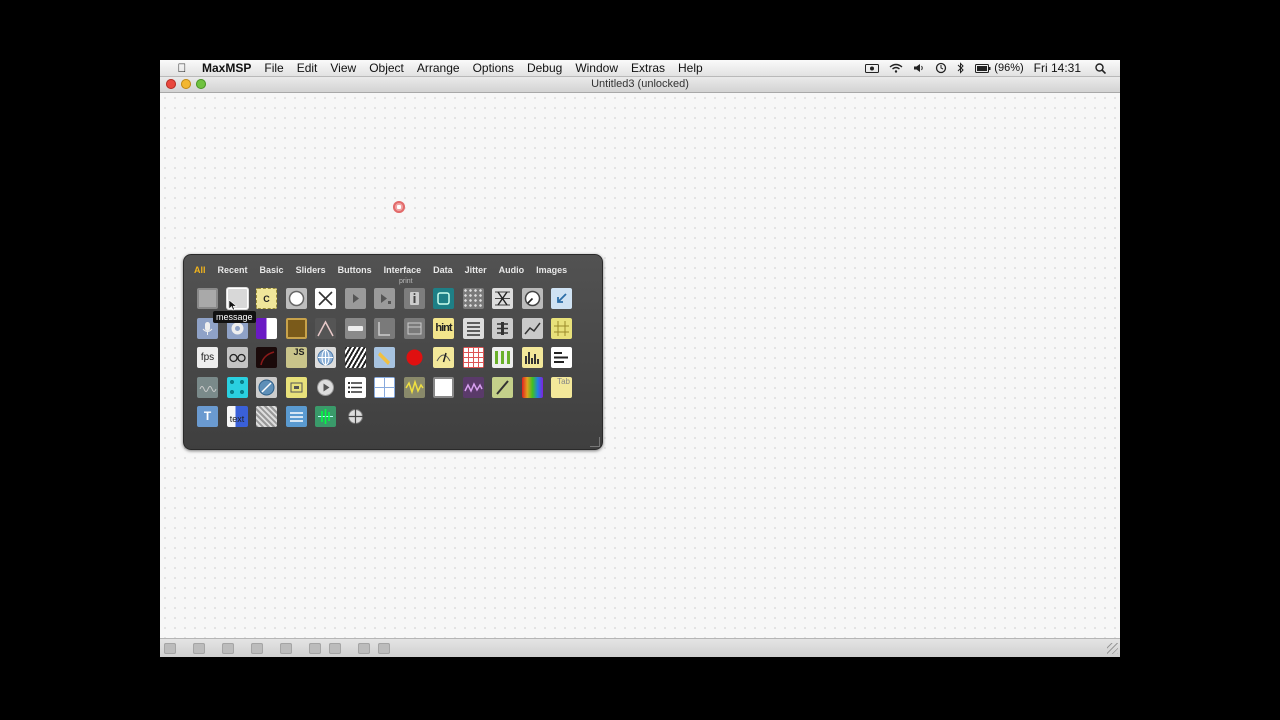  Describe the element at coordinates (896, 68) in the screenshot. I see `wifi-icon` at that location.